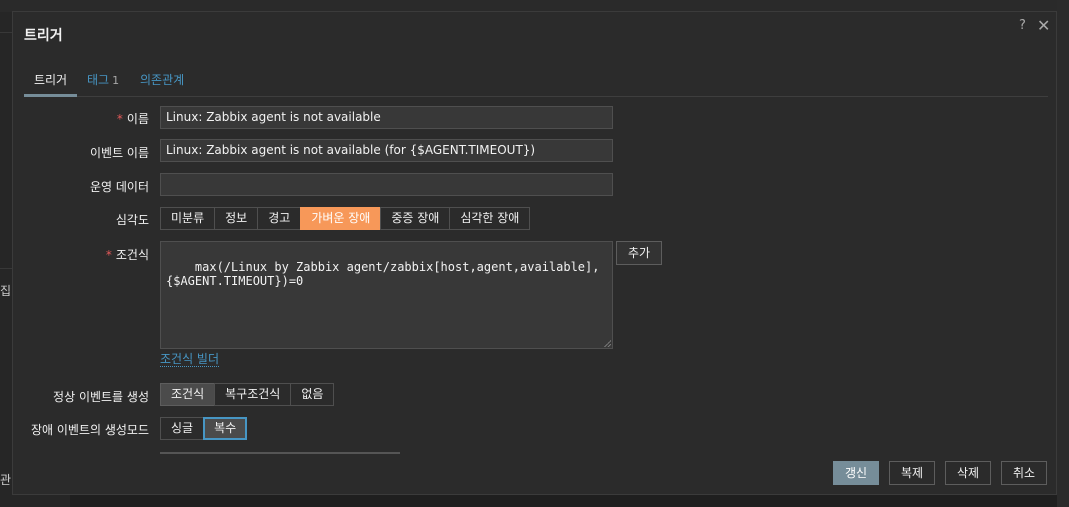  What do you see at coordinates (912, 473) in the screenshot?
I see `clone-button: 복제` at bounding box center [912, 473].